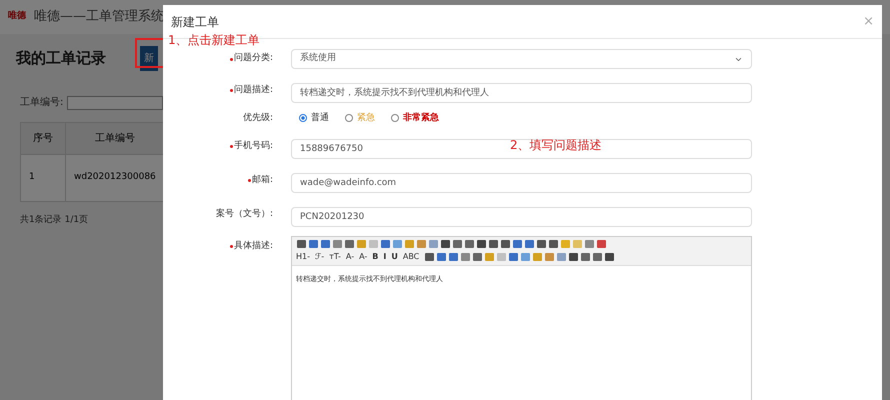 This screenshot has height=400, width=890. Describe the element at coordinates (421, 118) in the screenshot. I see `radio-label: 非常紧急` at that location.